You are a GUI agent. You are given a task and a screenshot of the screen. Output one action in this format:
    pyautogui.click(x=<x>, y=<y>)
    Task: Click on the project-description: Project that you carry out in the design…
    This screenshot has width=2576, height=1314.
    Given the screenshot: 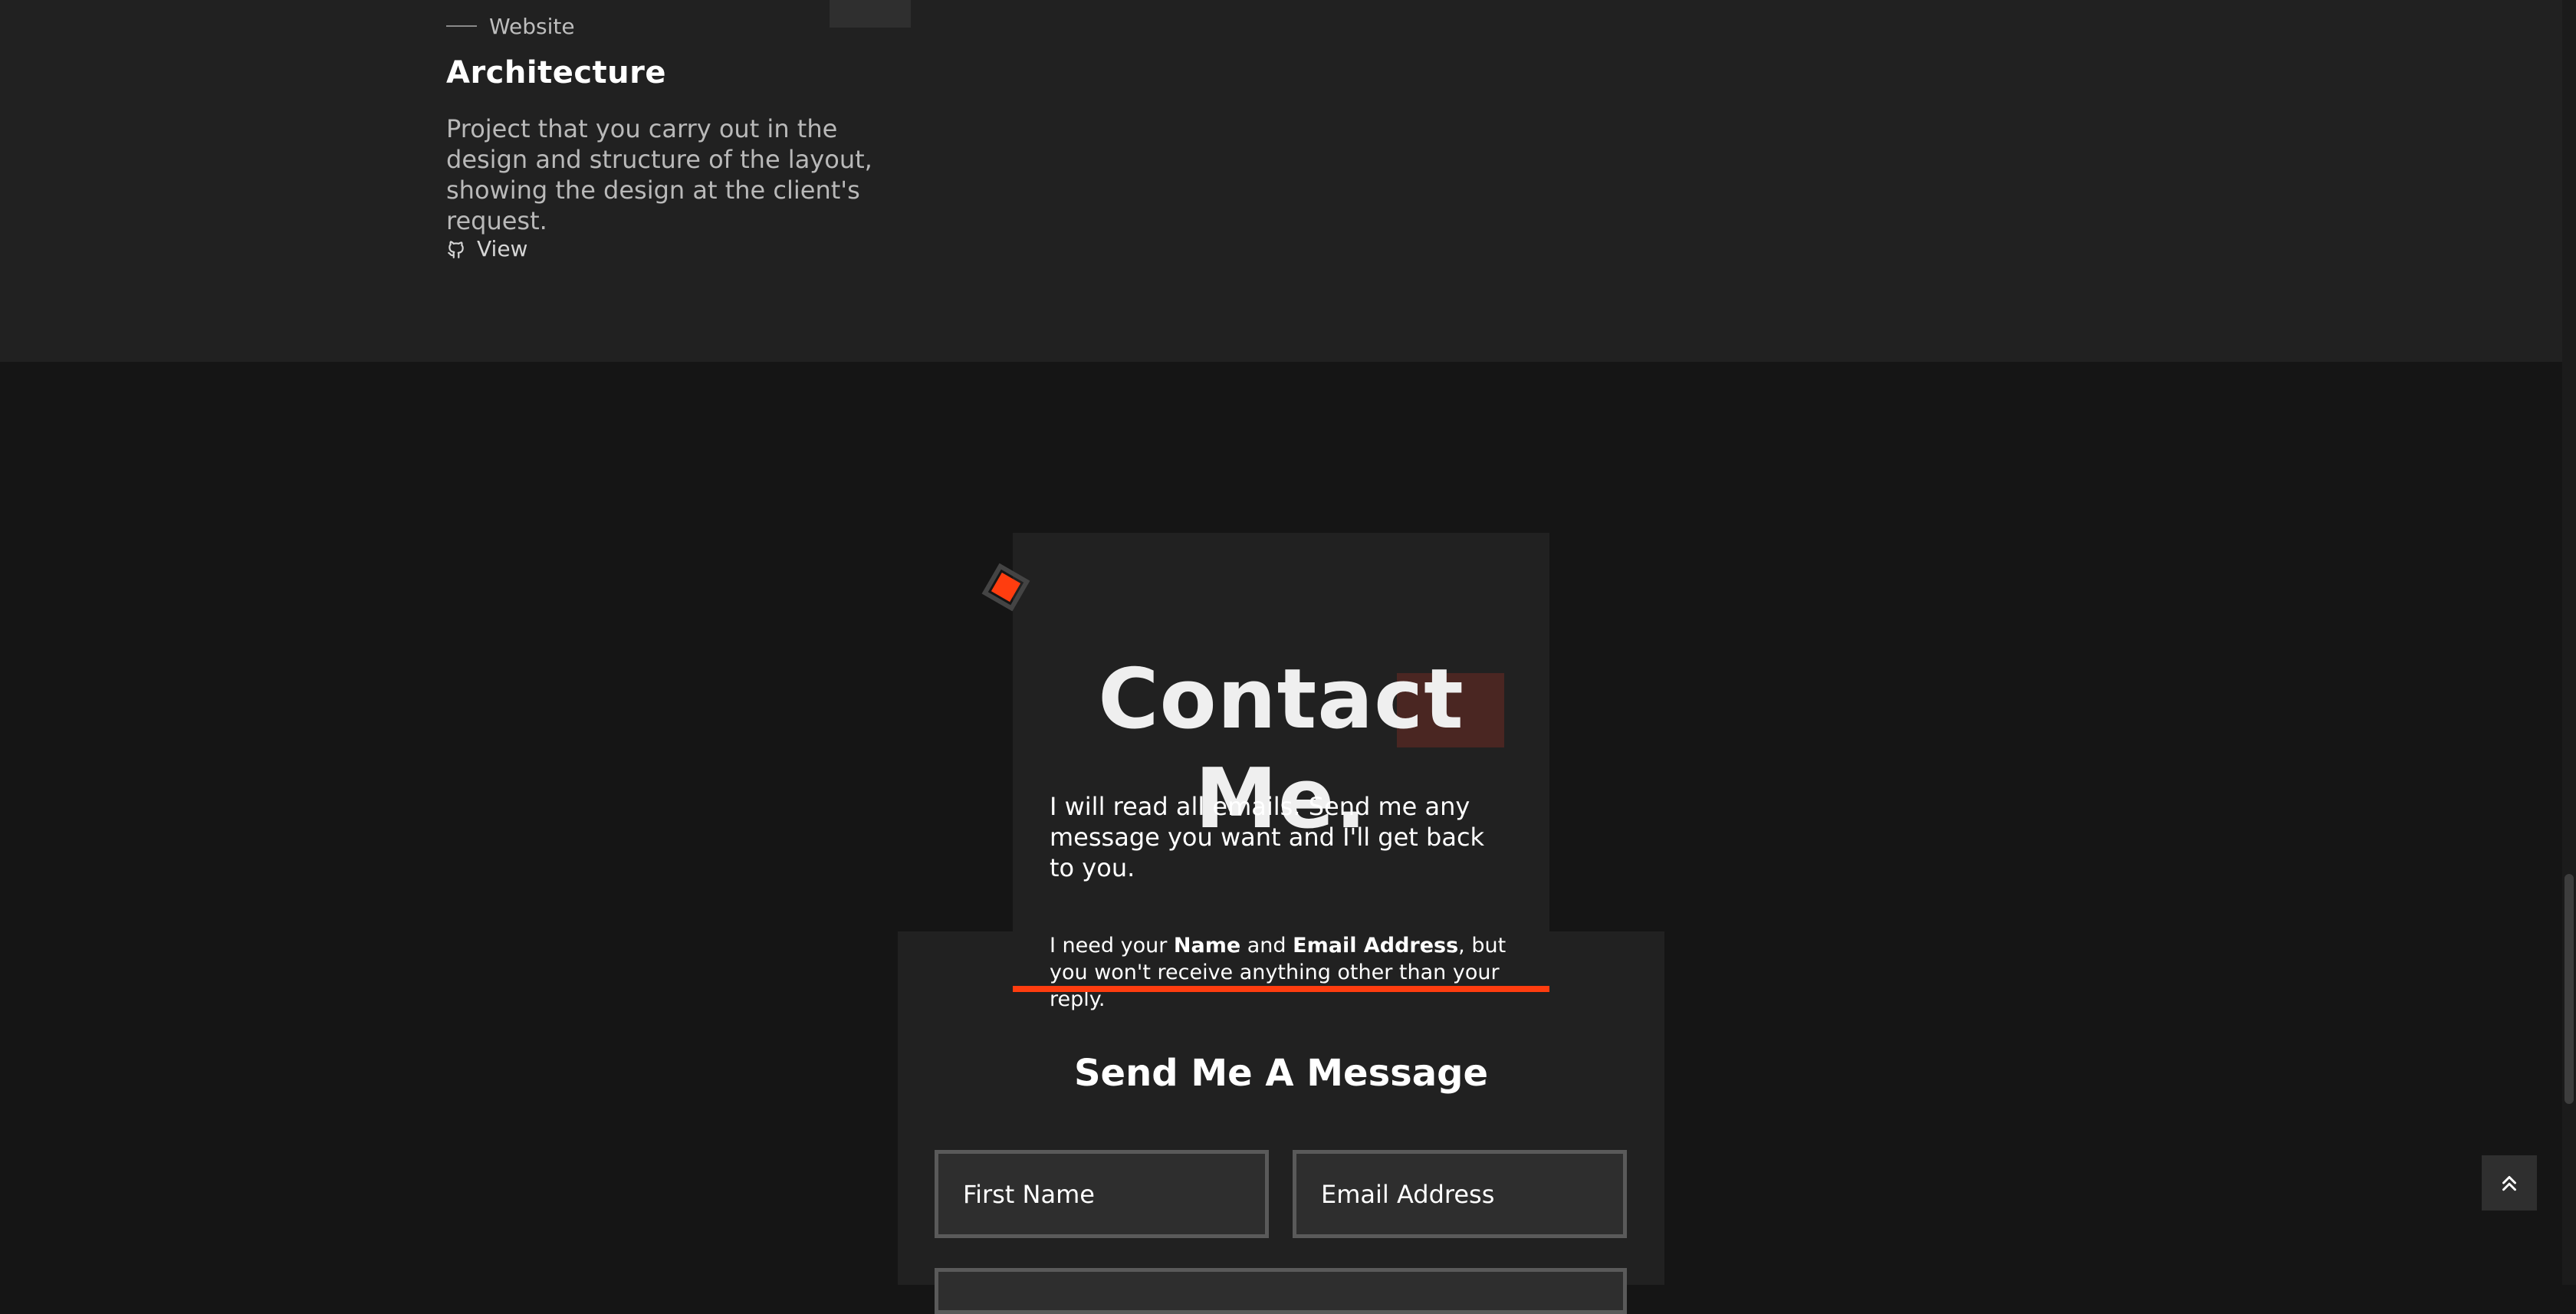 What is the action you would take?
    pyautogui.click(x=659, y=174)
    